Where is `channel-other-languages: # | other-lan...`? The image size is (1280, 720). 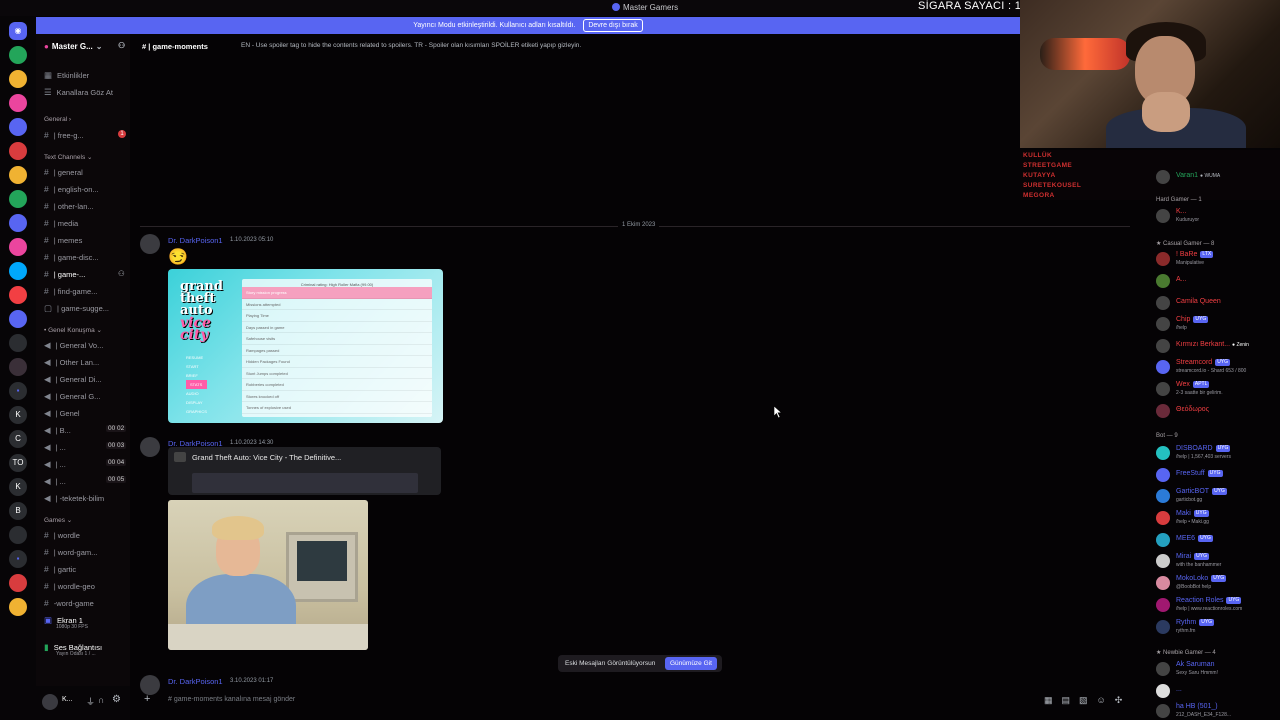
channel-other-languages: # | other-lan... is located at coordinates (69, 206).